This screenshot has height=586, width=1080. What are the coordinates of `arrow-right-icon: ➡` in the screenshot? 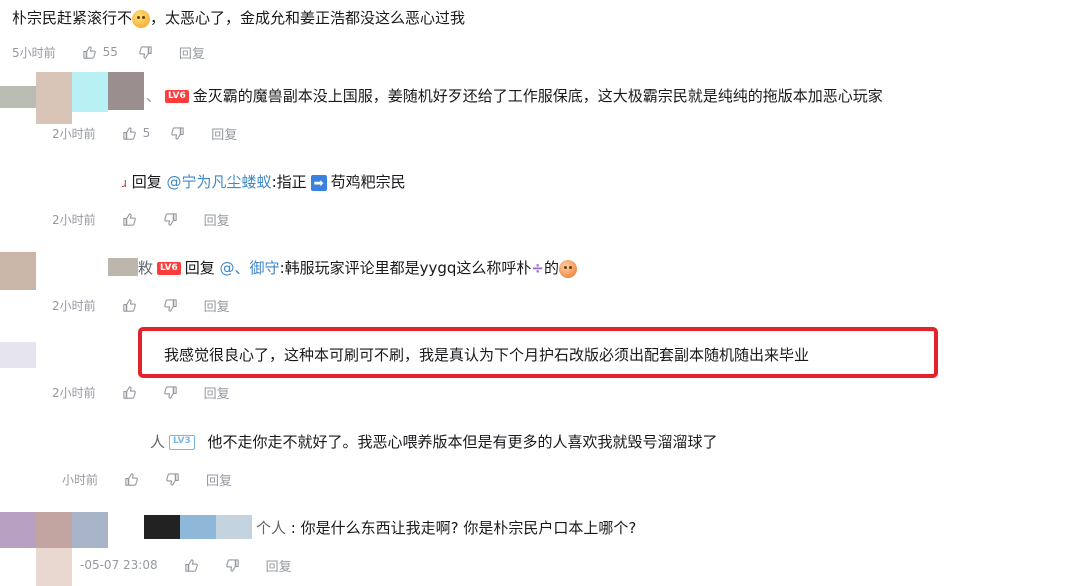 It's located at (318, 182).